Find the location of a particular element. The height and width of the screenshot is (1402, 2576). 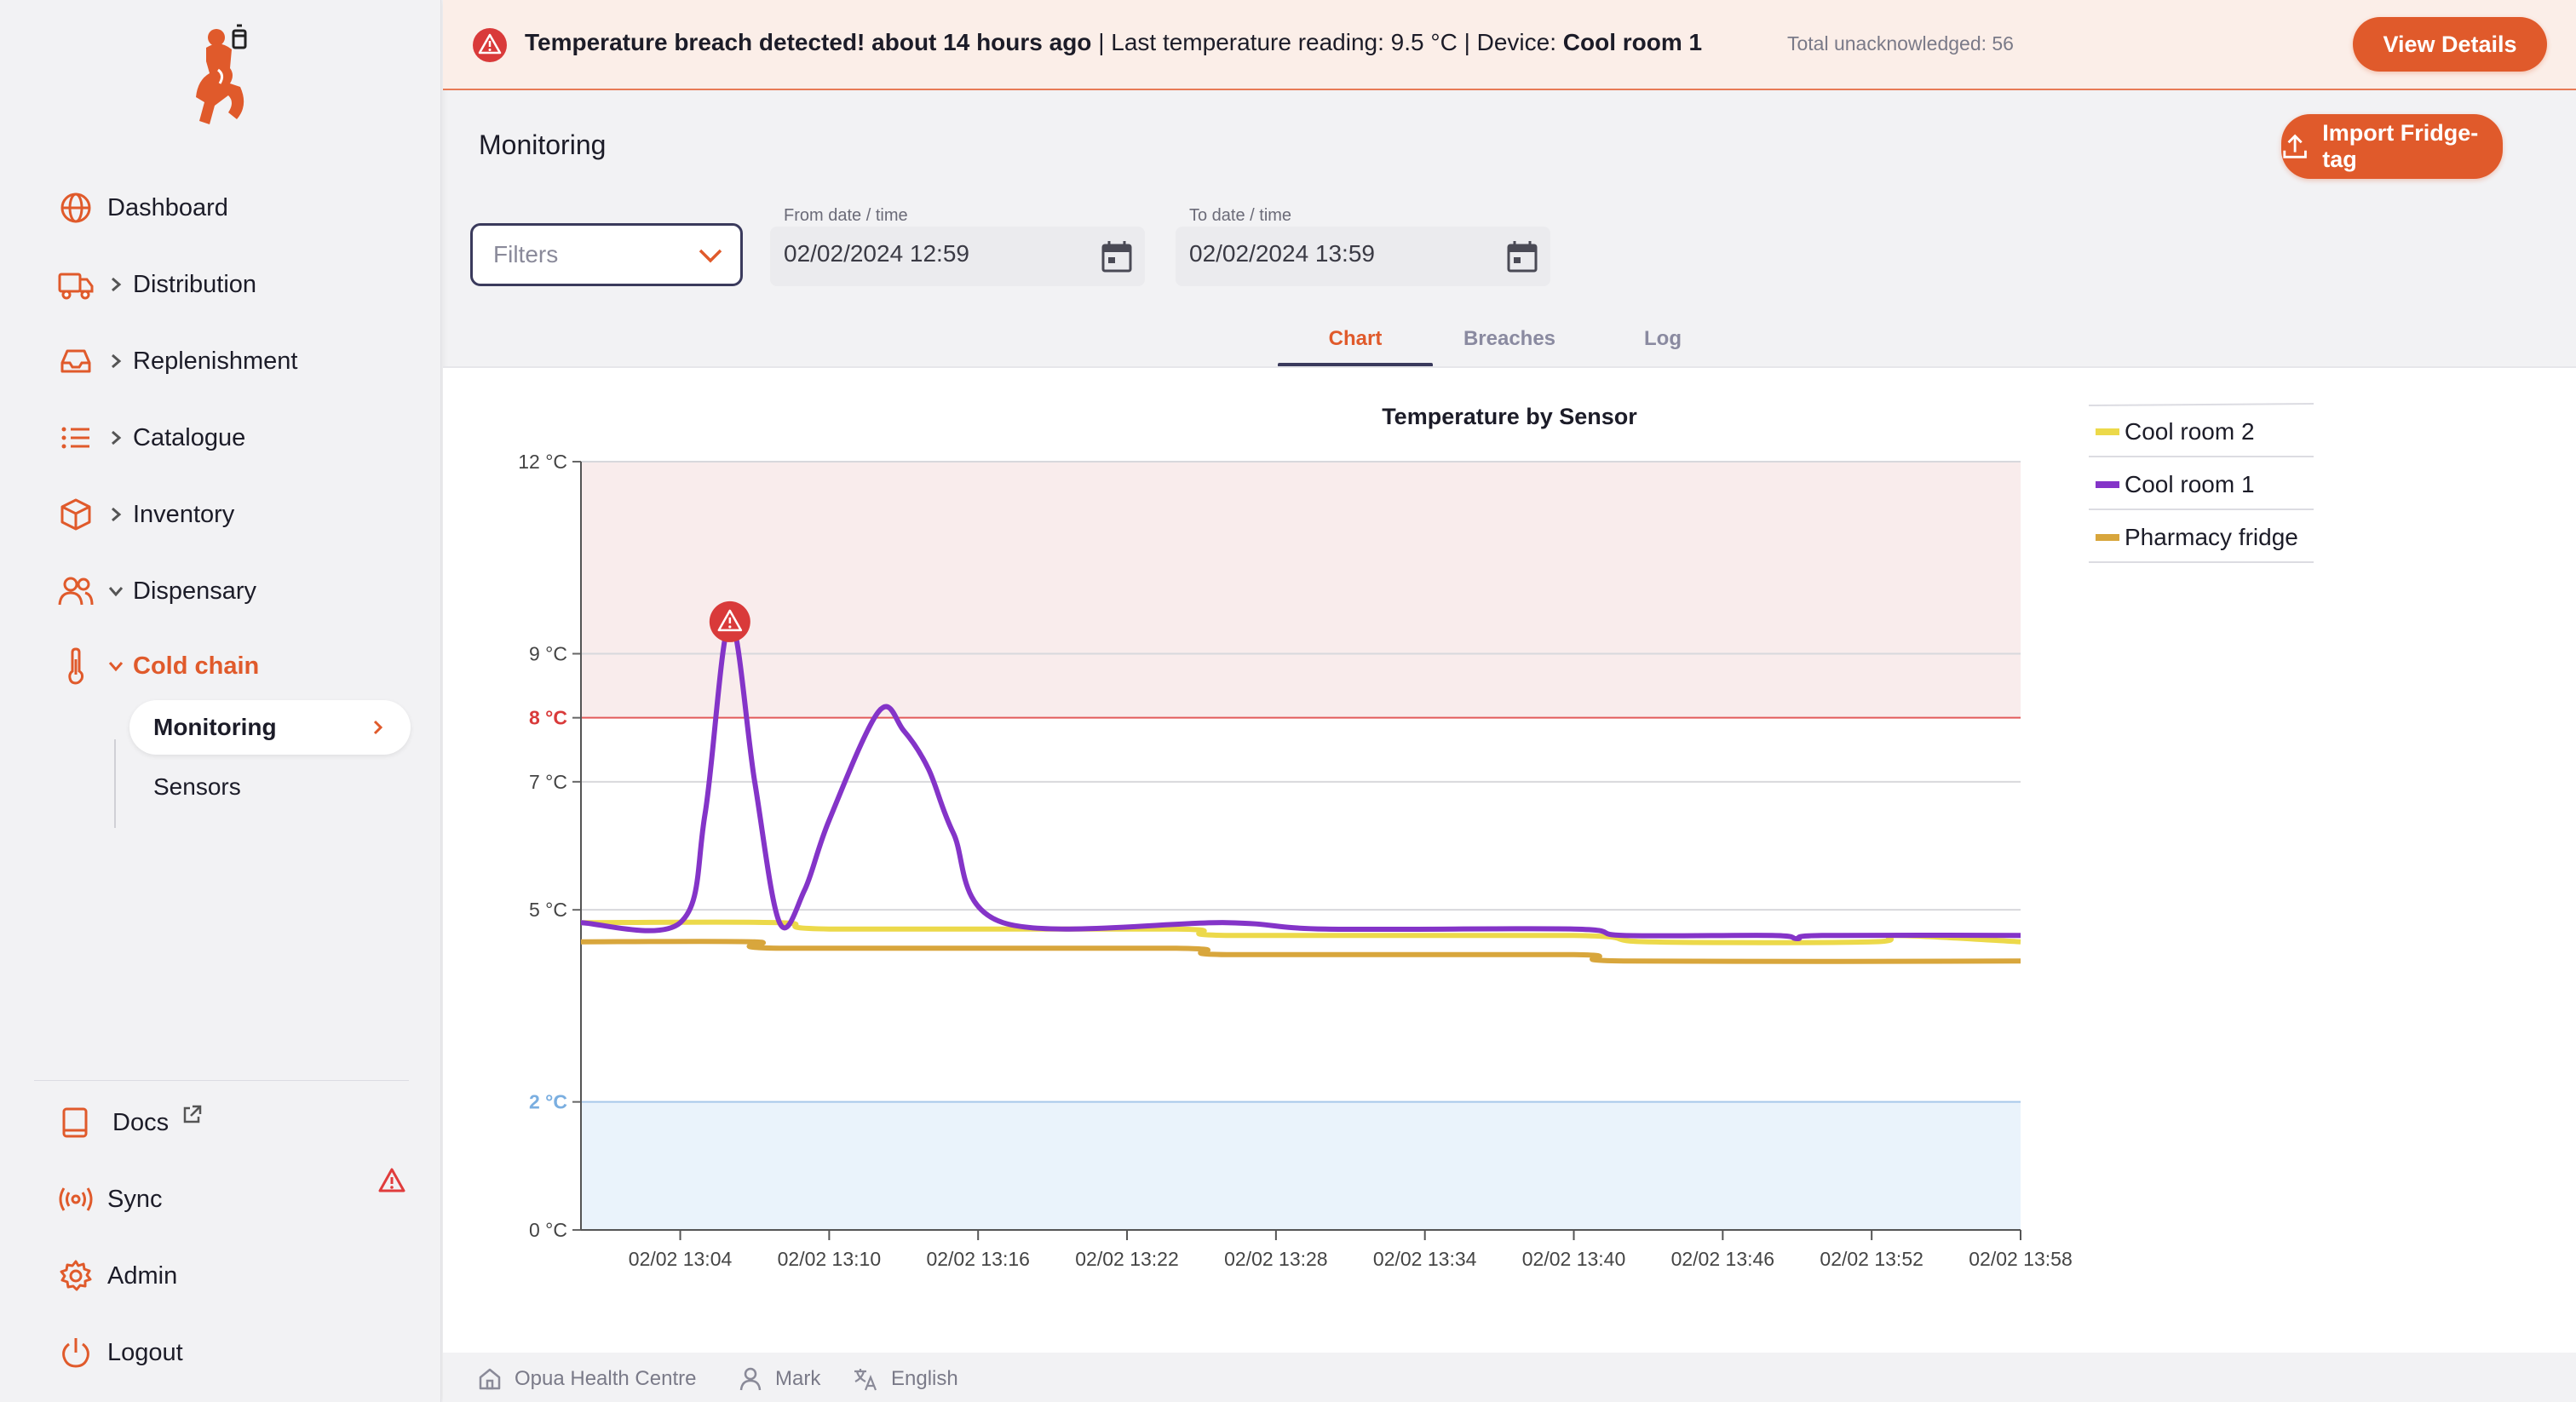

footer-user-label: Mark is located at coordinates (798, 1378).